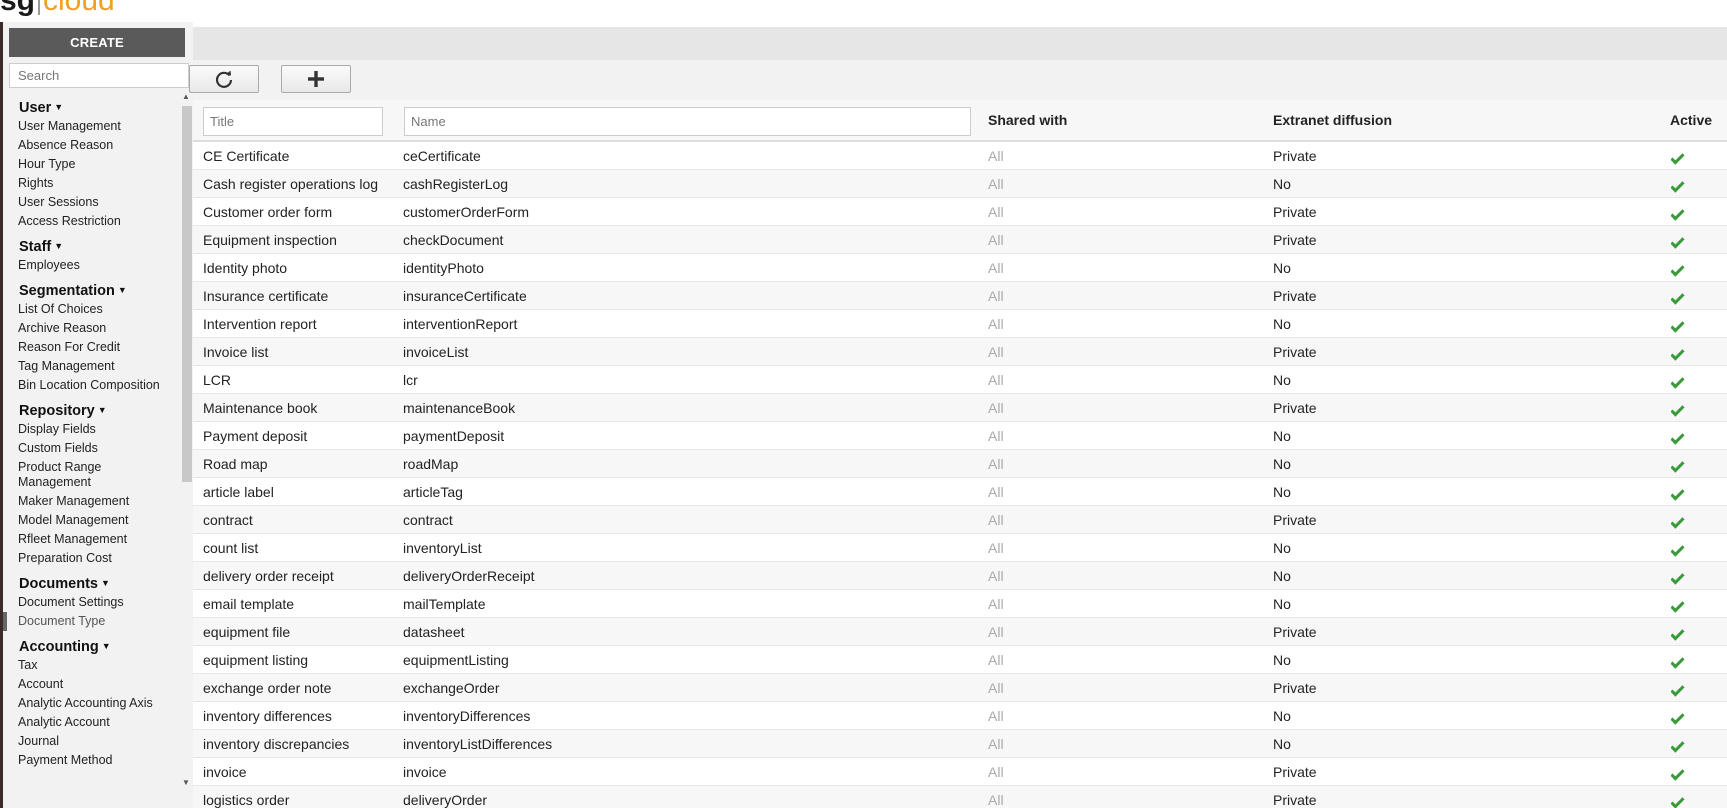 The image size is (1727, 808). What do you see at coordinates (960, 268) in the screenshot?
I see `table-row: Identity photo identityPhoto All No` at bounding box center [960, 268].